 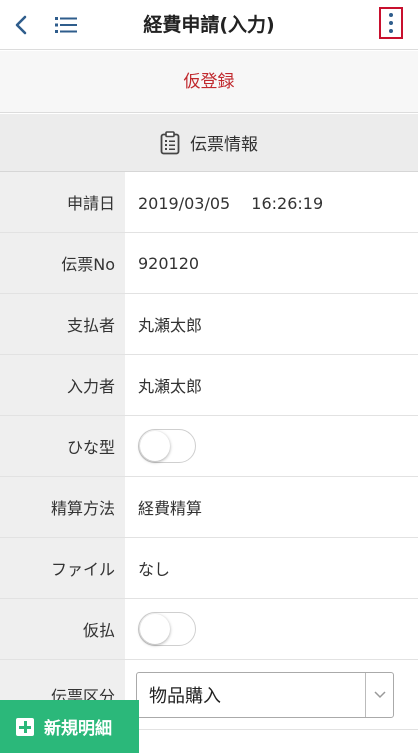 I want to click on value-settlement-method: 経費精算, so click(x=271, y=507).